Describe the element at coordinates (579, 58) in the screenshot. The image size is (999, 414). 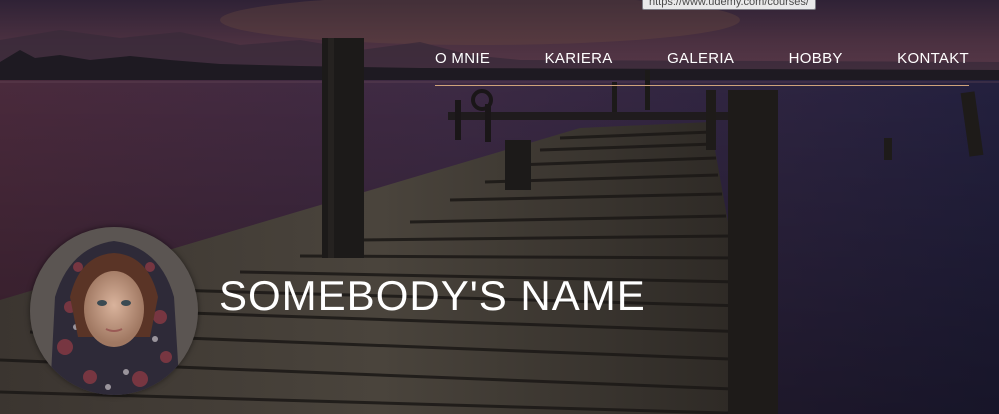
I see `nav-item-kariera: KARIERA` at that location.